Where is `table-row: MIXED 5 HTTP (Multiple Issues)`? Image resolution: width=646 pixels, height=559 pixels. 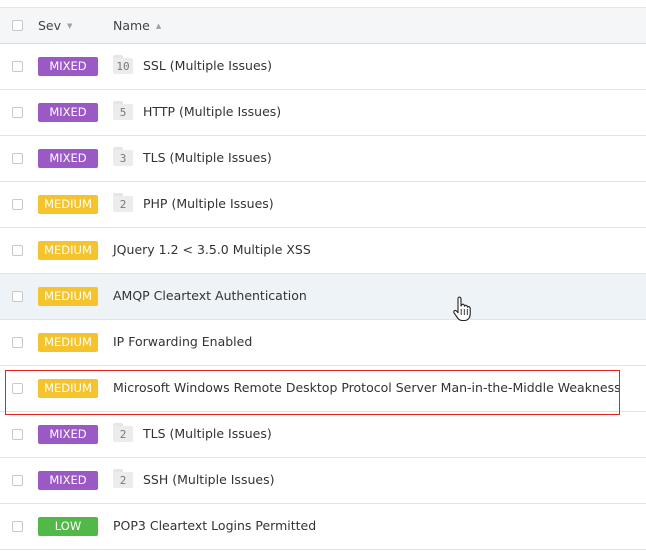
table-row: MIXED 5 HTTP (Multiple Issues) is located at coordinates (323, 113).